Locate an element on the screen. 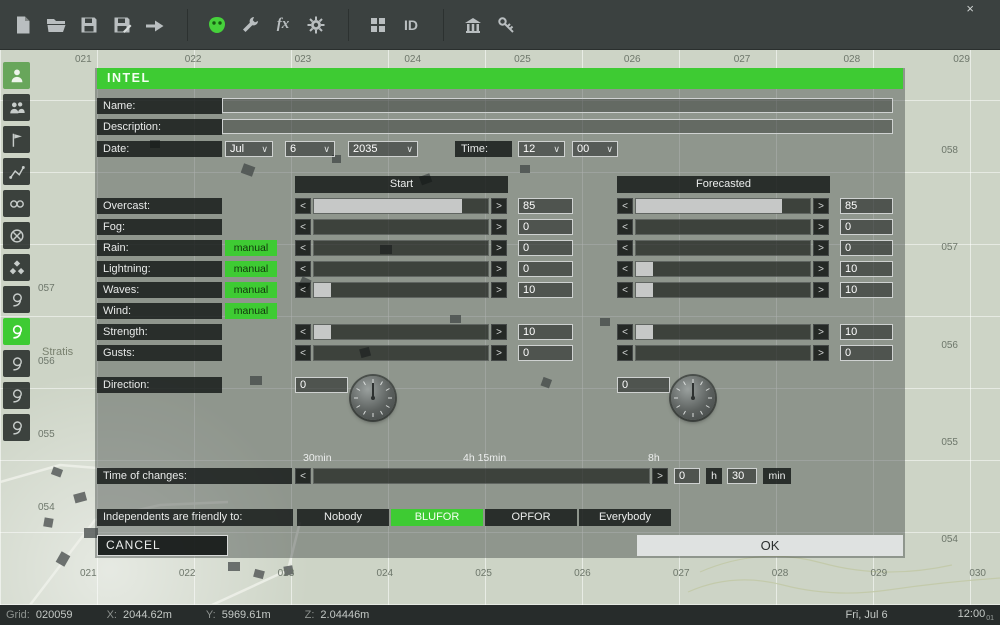 The image size is (1000, 625). description-input is located at coordinates (557, 126).